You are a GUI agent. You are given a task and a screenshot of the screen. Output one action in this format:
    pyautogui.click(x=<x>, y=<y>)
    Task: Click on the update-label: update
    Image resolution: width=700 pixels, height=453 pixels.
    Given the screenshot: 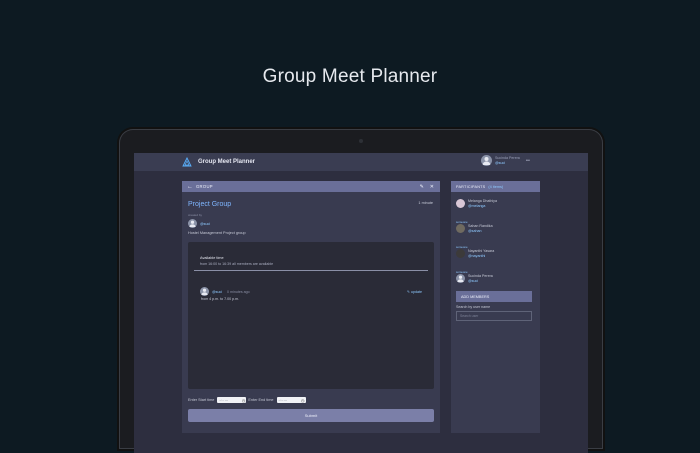 What is the action you would take?
    pyautogui.click(x=416, y=291)
    